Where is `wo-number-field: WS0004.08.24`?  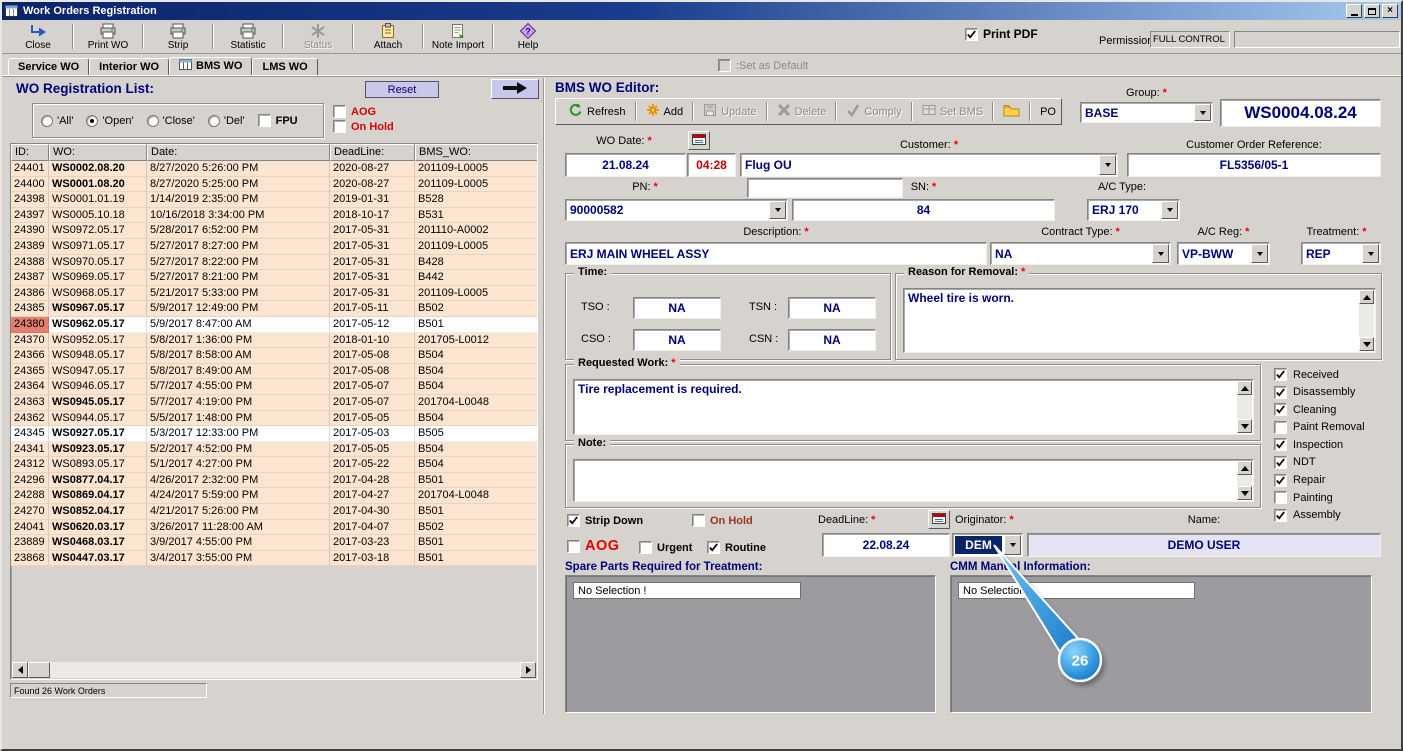 wo-number-field: WS0004.08.24 is located at coordinates (1300, 113).